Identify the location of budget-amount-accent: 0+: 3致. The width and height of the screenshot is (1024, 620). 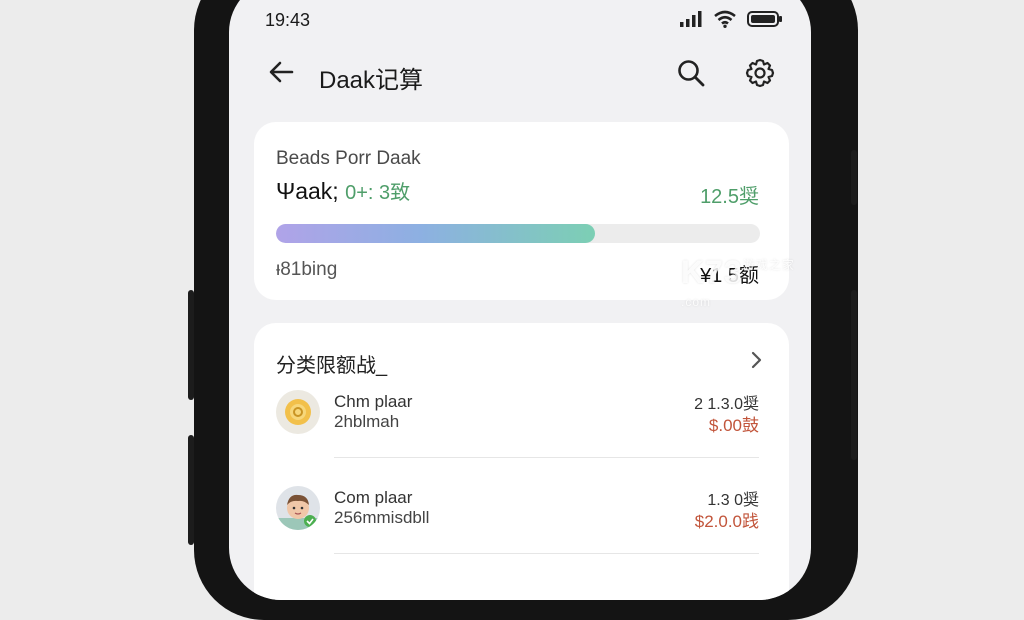
(378, 193).